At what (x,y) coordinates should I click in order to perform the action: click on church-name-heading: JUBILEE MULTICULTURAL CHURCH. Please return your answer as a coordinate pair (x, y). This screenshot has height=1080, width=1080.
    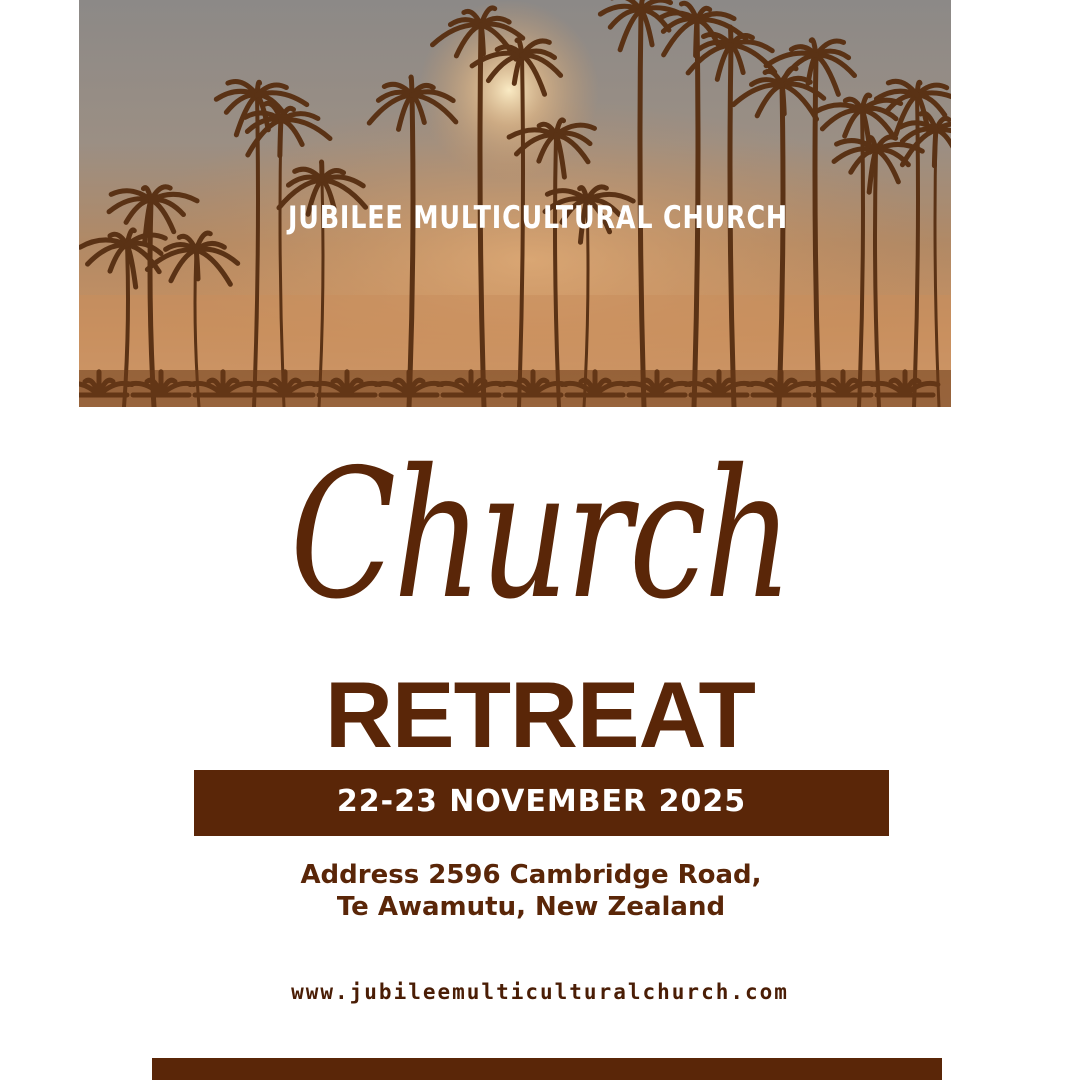
    Looking at the image, I should click on (538, 218).